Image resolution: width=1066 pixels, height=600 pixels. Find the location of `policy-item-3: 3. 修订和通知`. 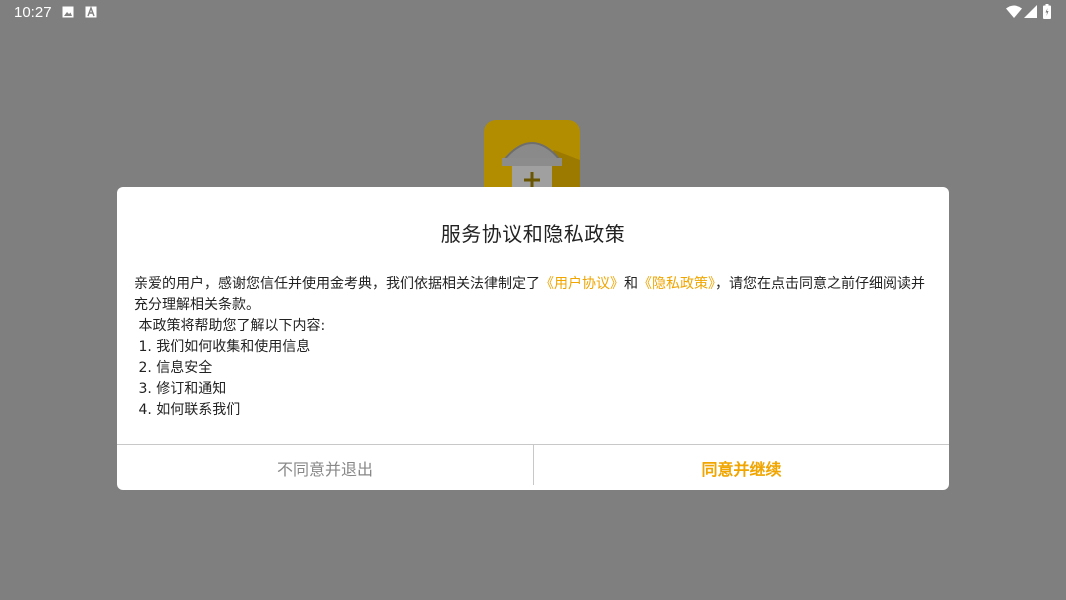

policy-item-3: 3. 修订和通知 is located at coordinates (180, 389).